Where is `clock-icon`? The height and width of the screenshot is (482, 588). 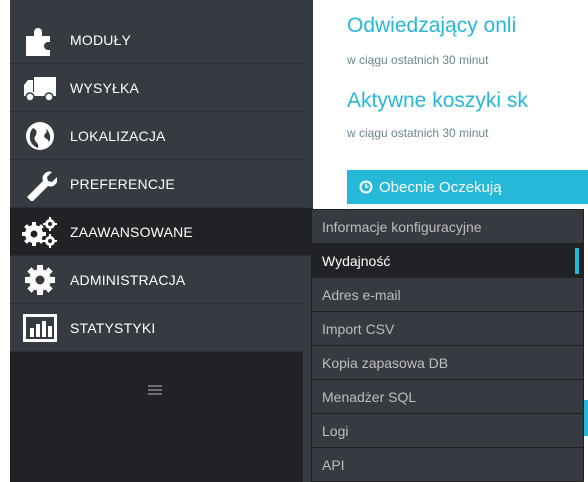 clock-icon is located at coordinates (366, 187).